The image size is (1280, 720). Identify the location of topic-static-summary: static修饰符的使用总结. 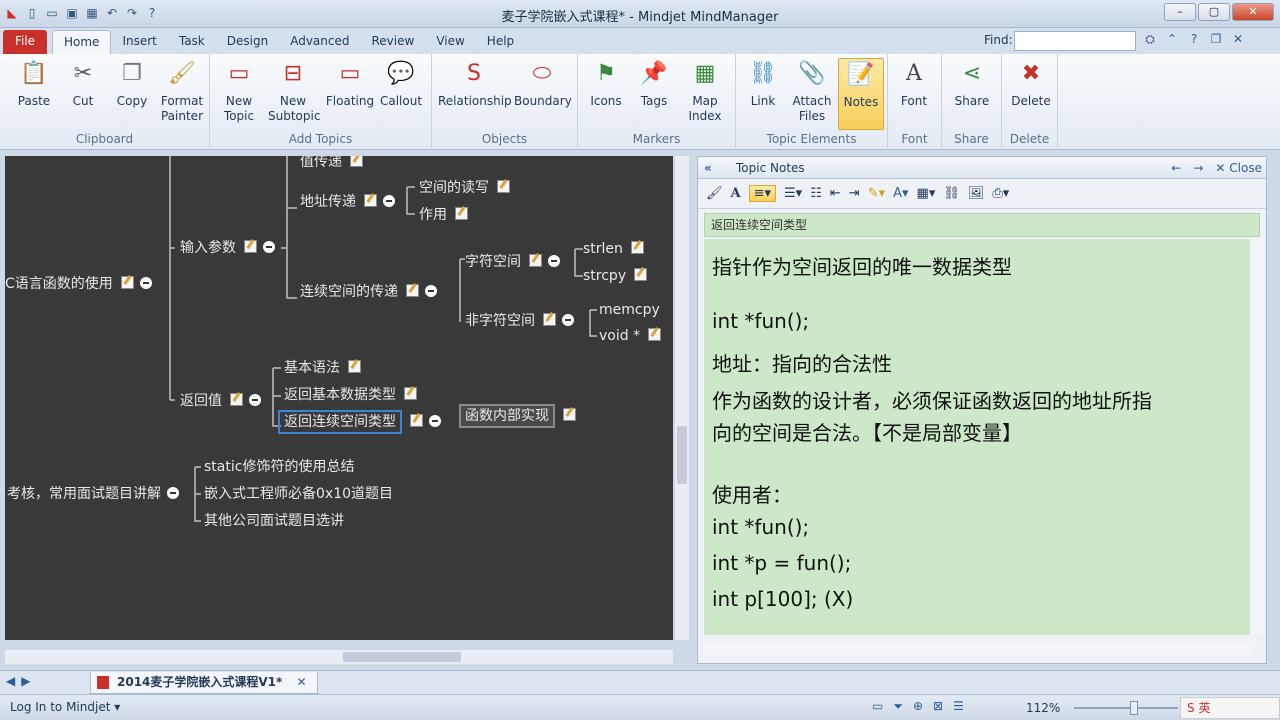
(279, 467).